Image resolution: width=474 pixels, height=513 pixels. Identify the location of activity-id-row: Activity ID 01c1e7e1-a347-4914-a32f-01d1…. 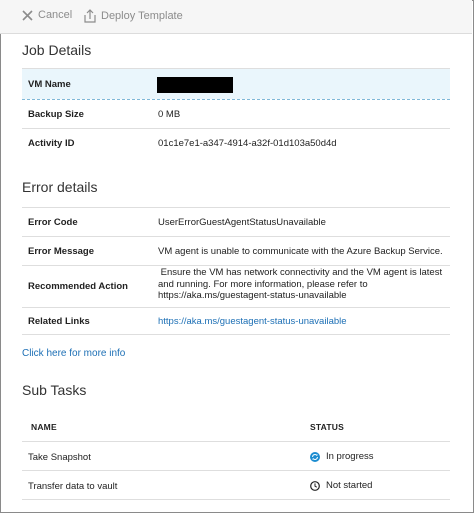
(236, 143).